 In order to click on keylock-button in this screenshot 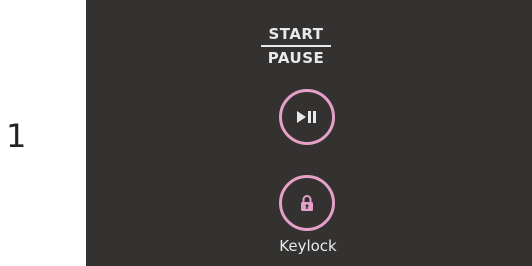, I will do `click(307, 203)`.